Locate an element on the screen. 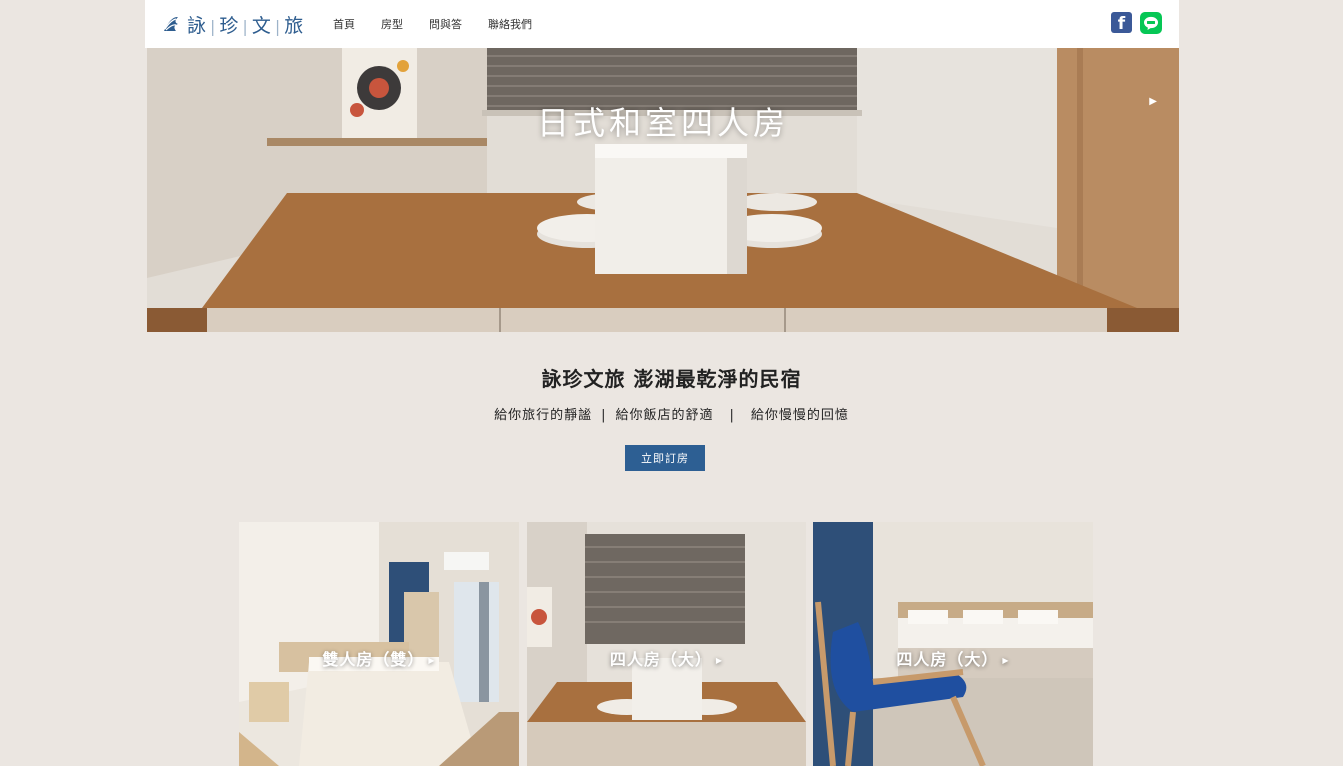 The width and height of the screenshot is (1343, 766). intro-taglines: 給你旅行的靜謐 | 給你飯店的舒適 | 給你慢慢的回憶 is located at coordinates (671, 413).